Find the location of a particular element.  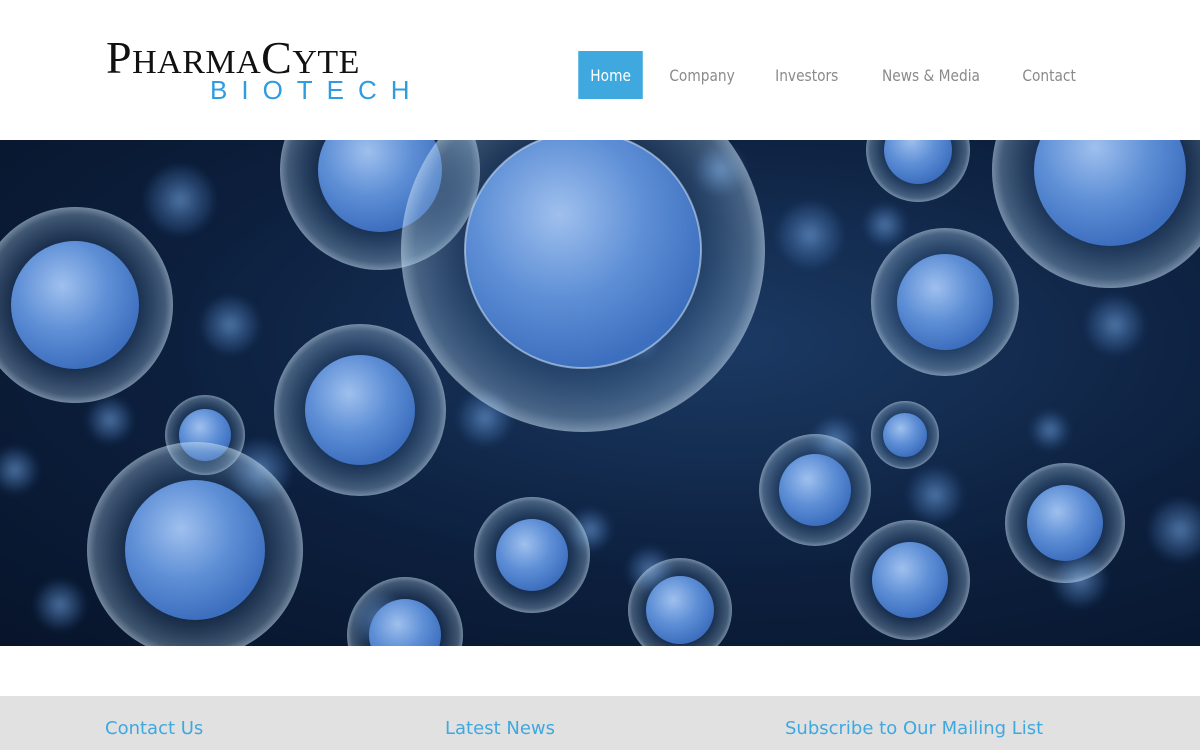

pharmacyte-logo: PHARMACYTE BIOTECH is located at coordinates (271, 70).